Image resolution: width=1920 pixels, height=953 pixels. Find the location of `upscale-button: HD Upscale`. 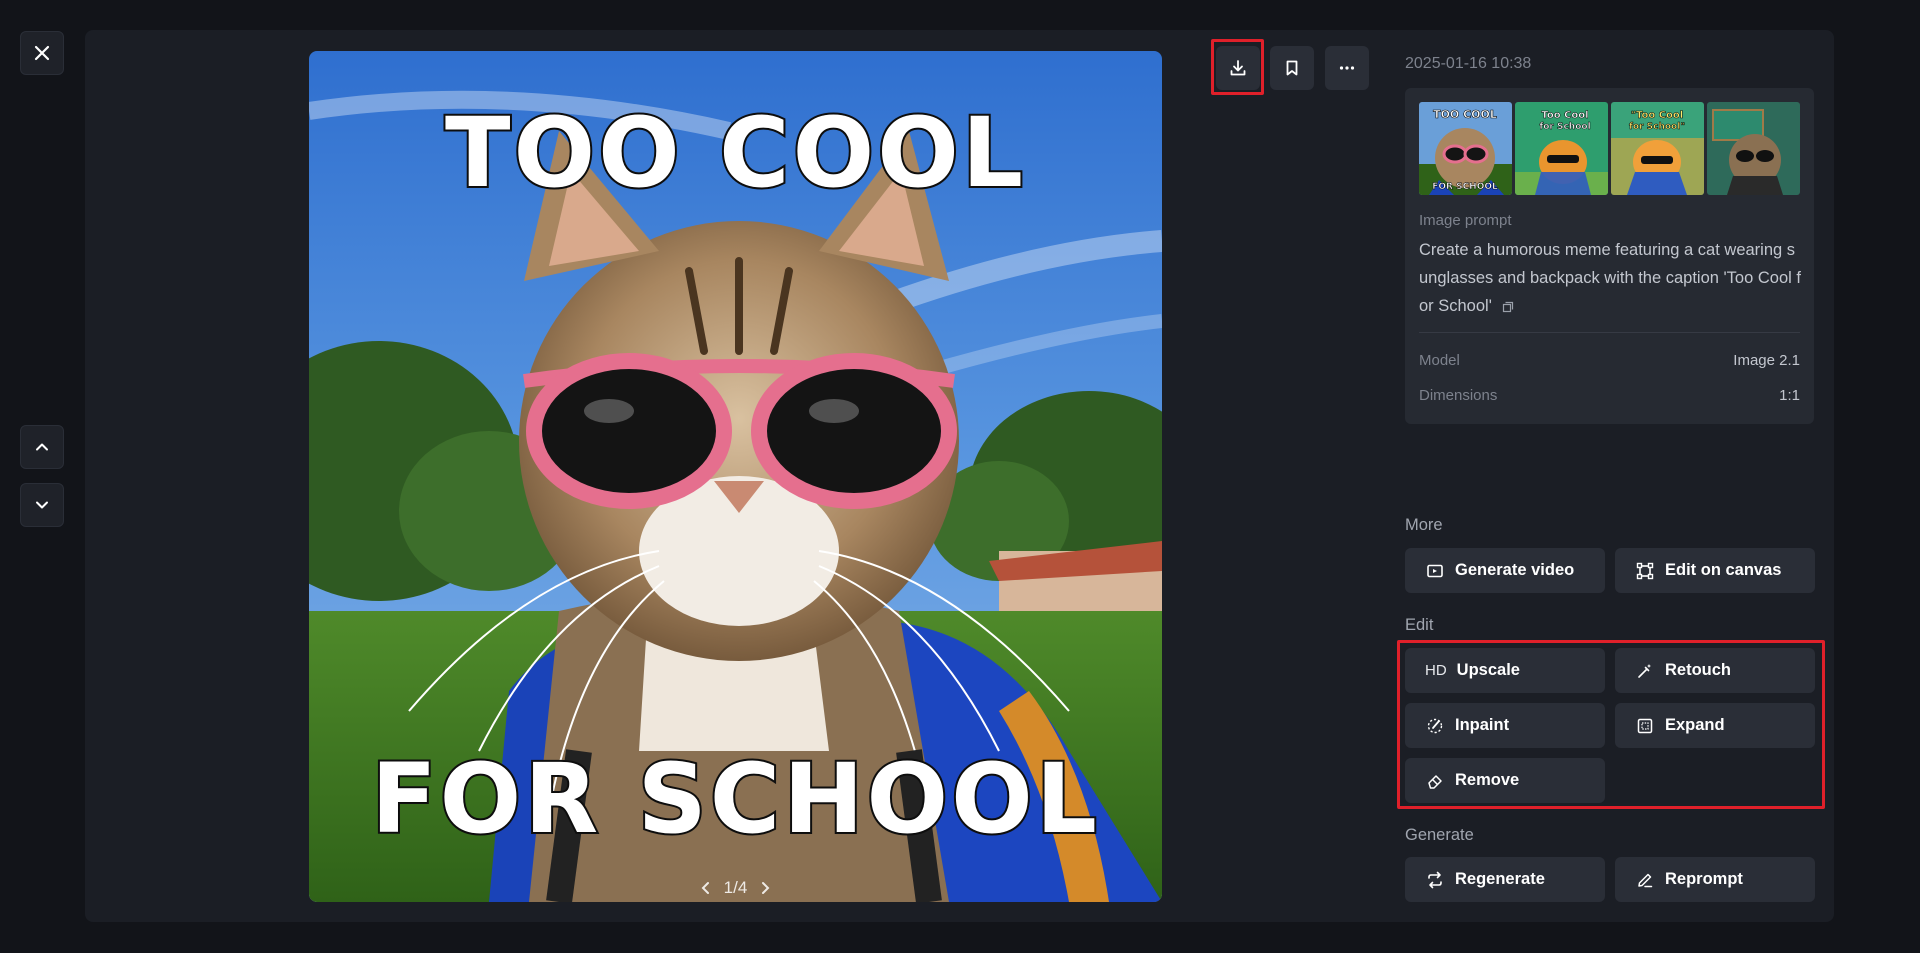

upscale-button: HD Upscale is located at coordinates (1505, 670).